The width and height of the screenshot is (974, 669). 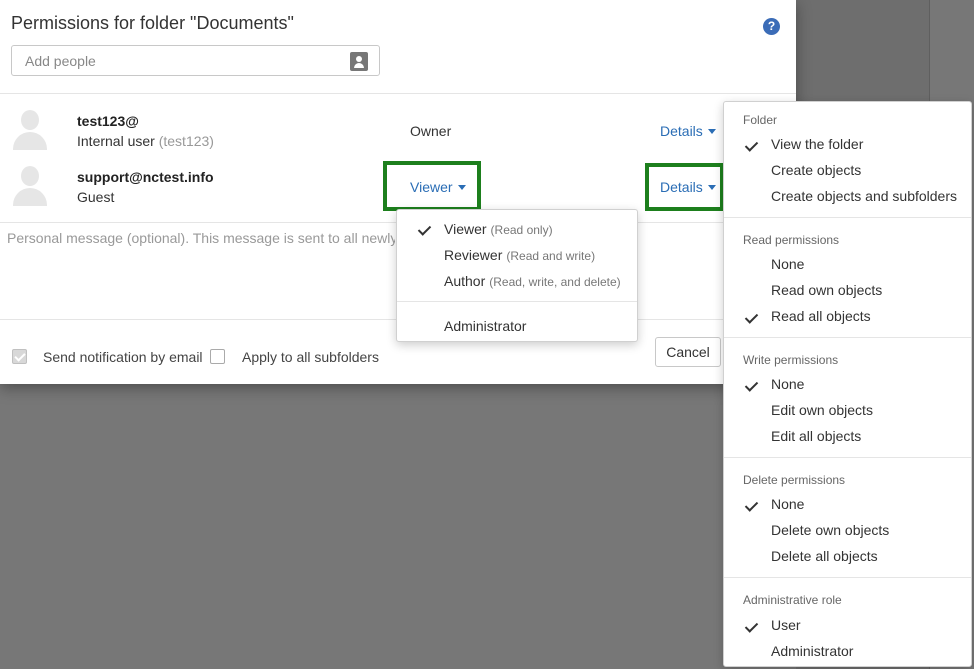 I want to click on role-option-label: Author, so click(x=465, y=281).